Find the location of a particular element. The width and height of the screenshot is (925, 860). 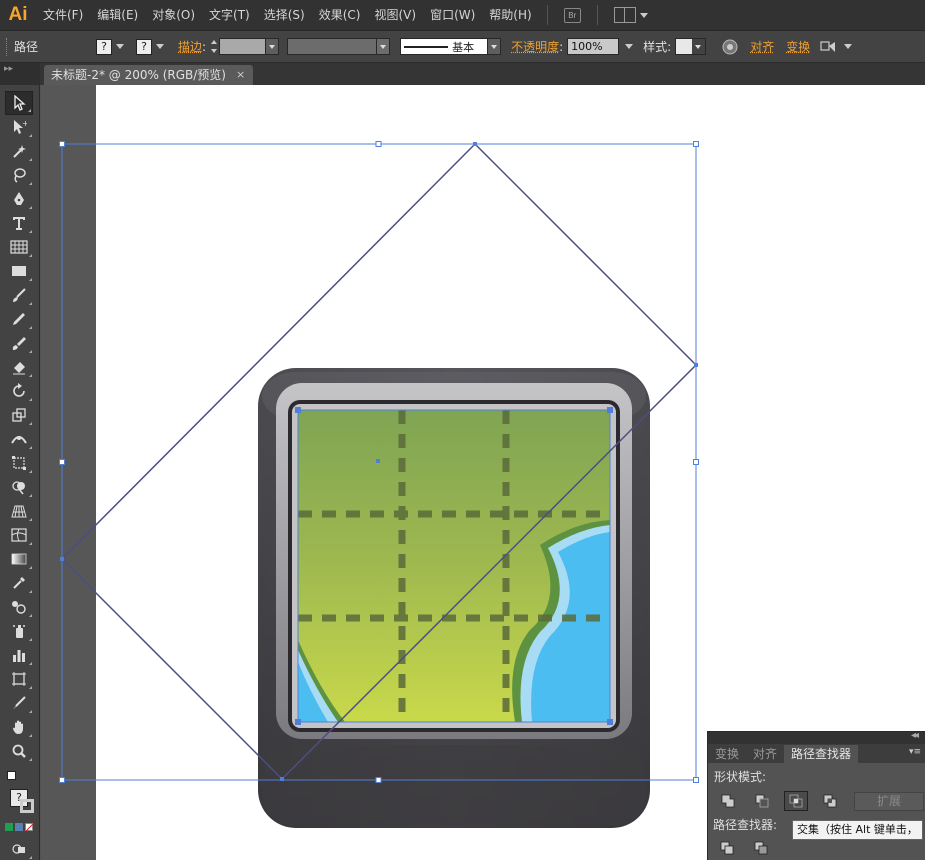

expand-button: 扩展 is located at coordinates (889, 801).